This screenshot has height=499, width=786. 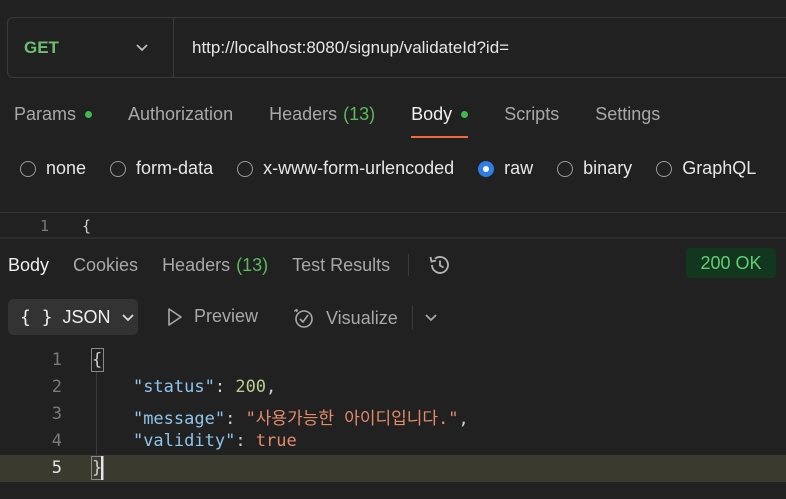 I want to click on format-label: JSON, so click(x=86, y=316).